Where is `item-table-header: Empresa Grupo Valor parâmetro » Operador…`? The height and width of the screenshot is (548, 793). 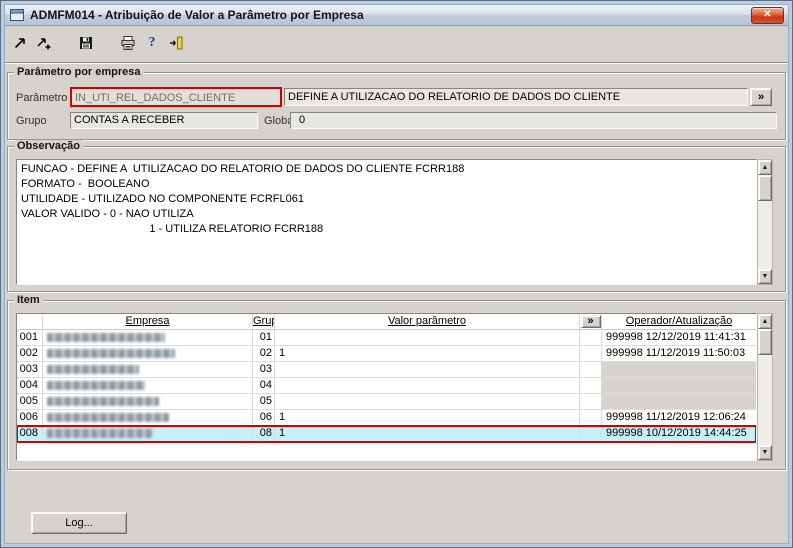 item-table-header: Empresa Grupo Valor parâmetro » Operador… is located at coordinates (386, 322).